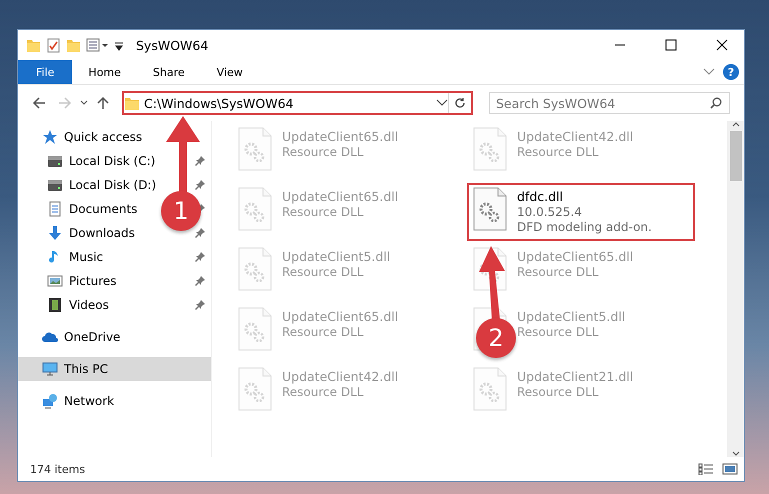  Describe the element at coordinates (55, 281) in the screenshot. I see `picture-icon` at that location.